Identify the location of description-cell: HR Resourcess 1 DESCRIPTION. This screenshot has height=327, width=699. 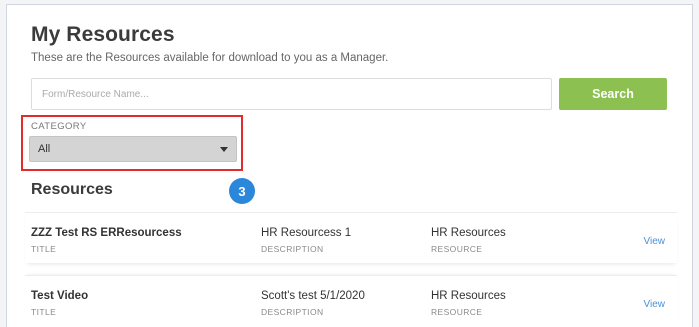
(306, 240).